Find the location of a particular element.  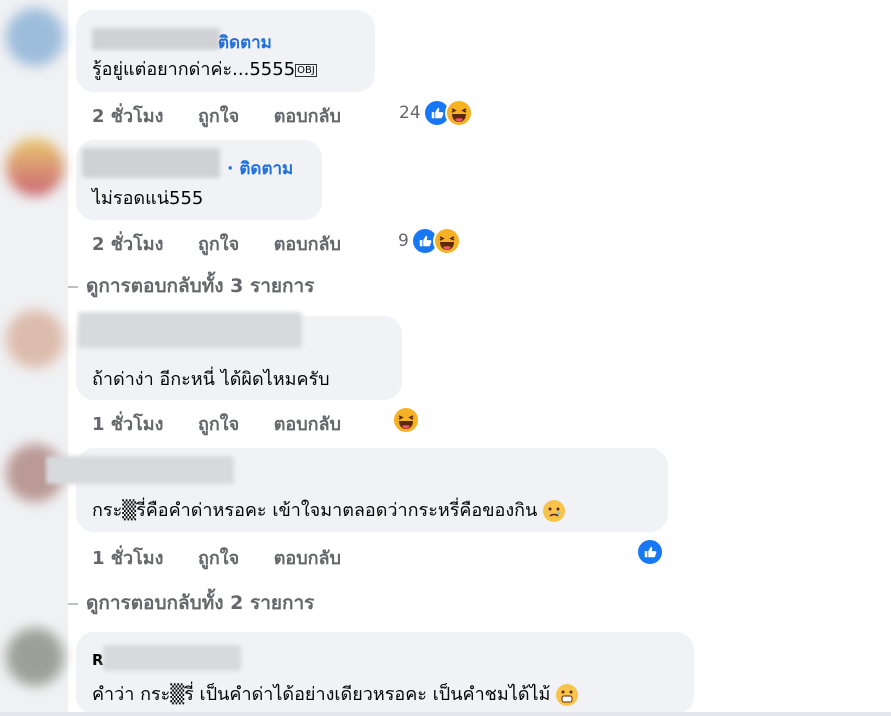

avatar-column is located at coordinates (34, 358).